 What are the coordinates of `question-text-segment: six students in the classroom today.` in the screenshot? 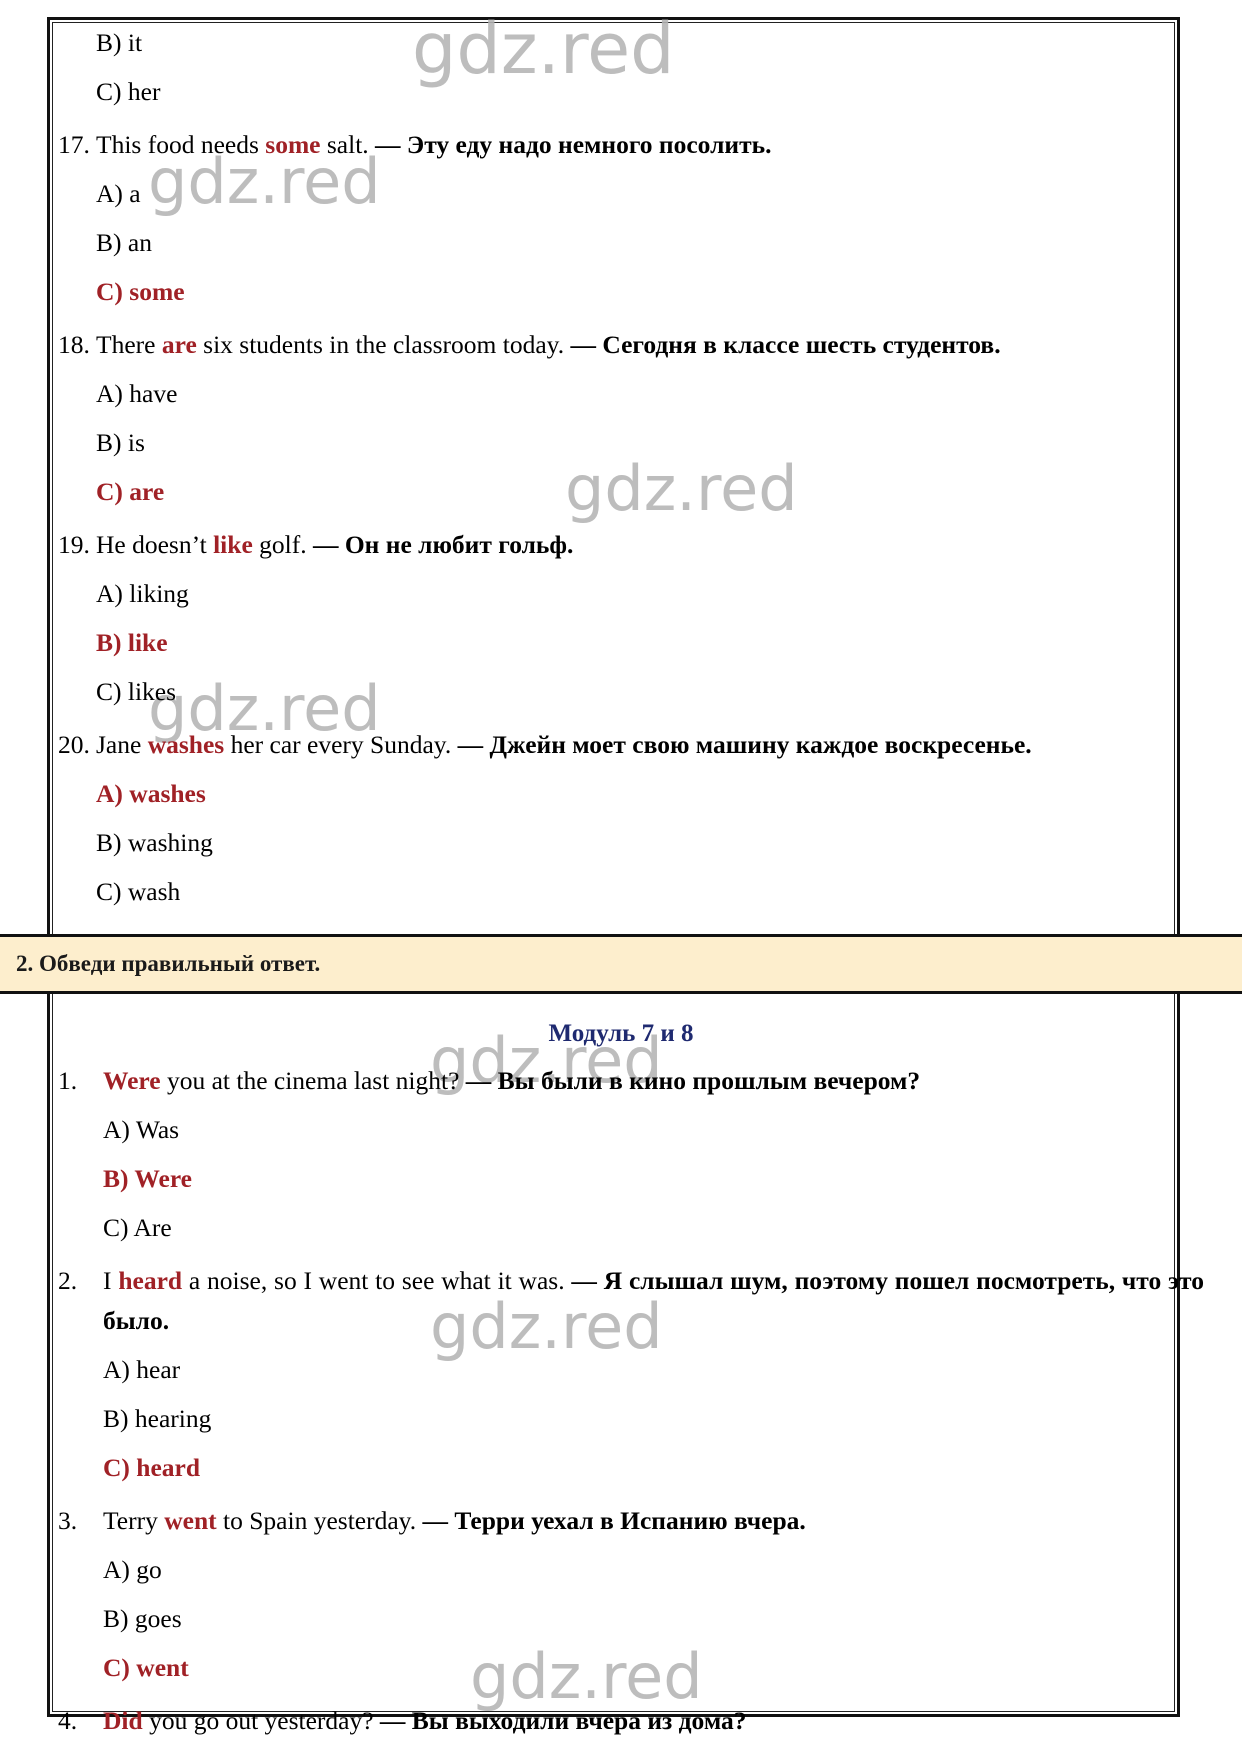 It's located at (383, 344).